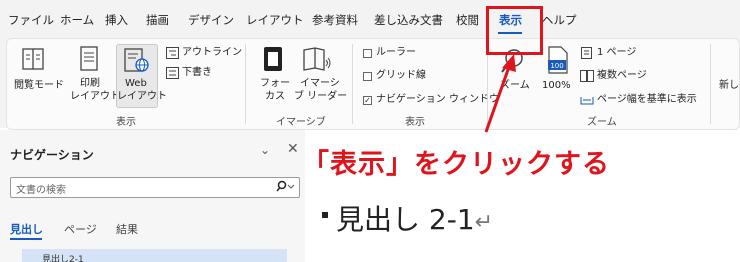 The height and width of the screenshot is (262, 740). I want to click on heading-list-item-label: 見出し2-1, so click(63, 258).